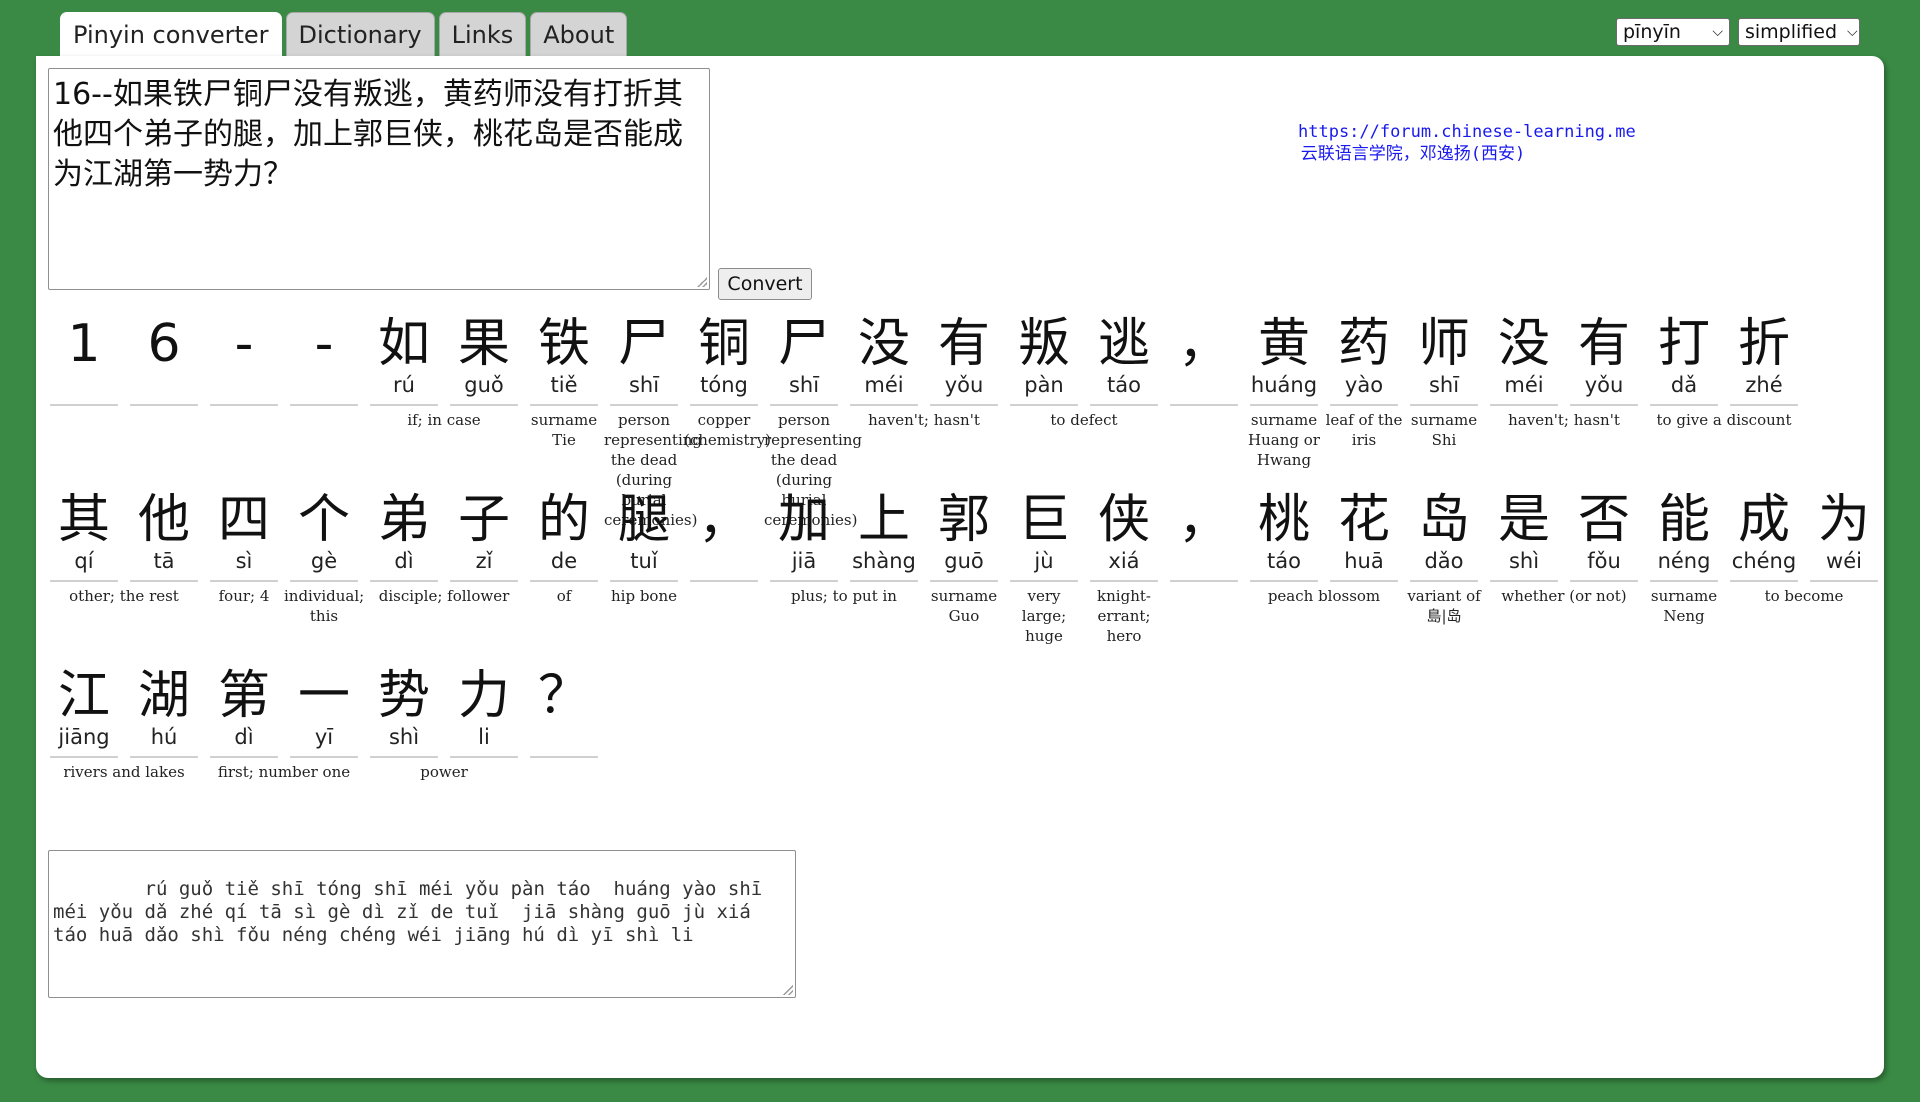 The width and height of the screenshot is (1920, 1102). What do you see at coordinates (1043, 520) in the screenshot?
I see `hanzi: 巨` at bounding box center [1043, 520].